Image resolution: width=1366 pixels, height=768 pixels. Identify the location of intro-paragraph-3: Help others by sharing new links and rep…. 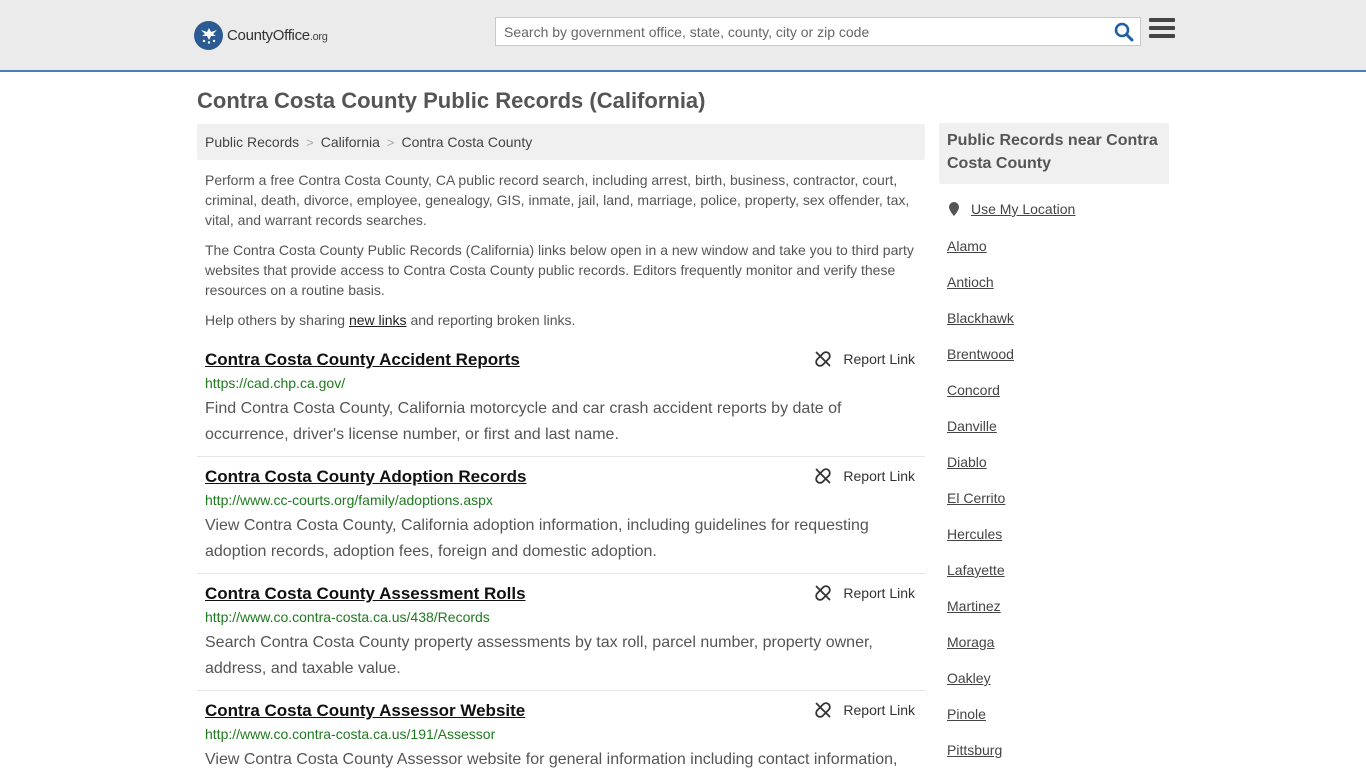
(390, 320).